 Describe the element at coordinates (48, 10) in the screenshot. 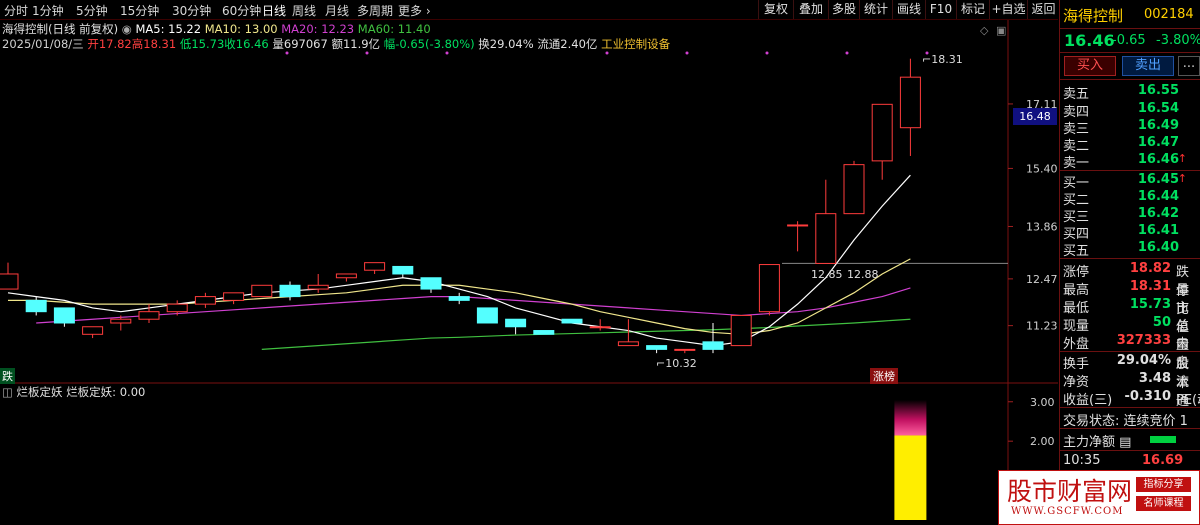

I see `tab-1min: 1分钟` at that location.